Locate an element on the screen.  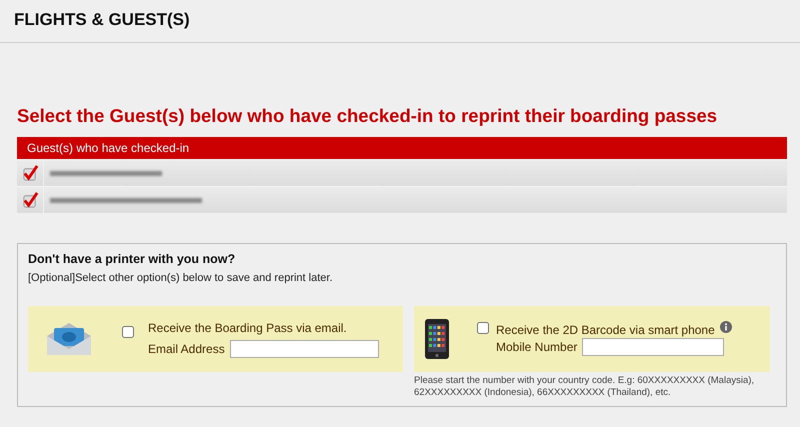
table-header: Guest(s) who have checked-in is located at coordinates (402, 148).